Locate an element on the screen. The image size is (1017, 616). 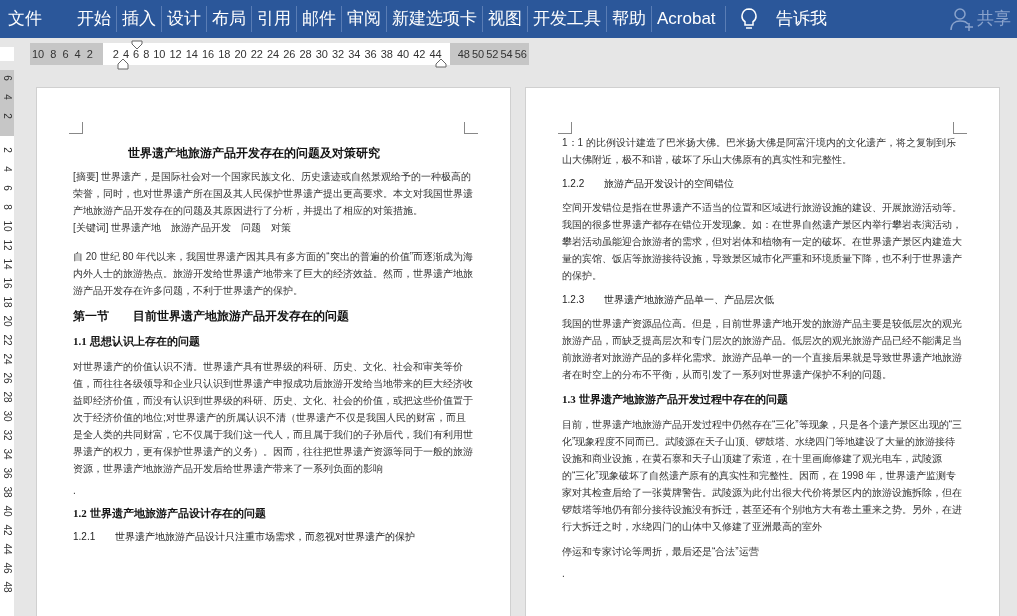
ruler-number: 50 is located at coordinates (478, 54).